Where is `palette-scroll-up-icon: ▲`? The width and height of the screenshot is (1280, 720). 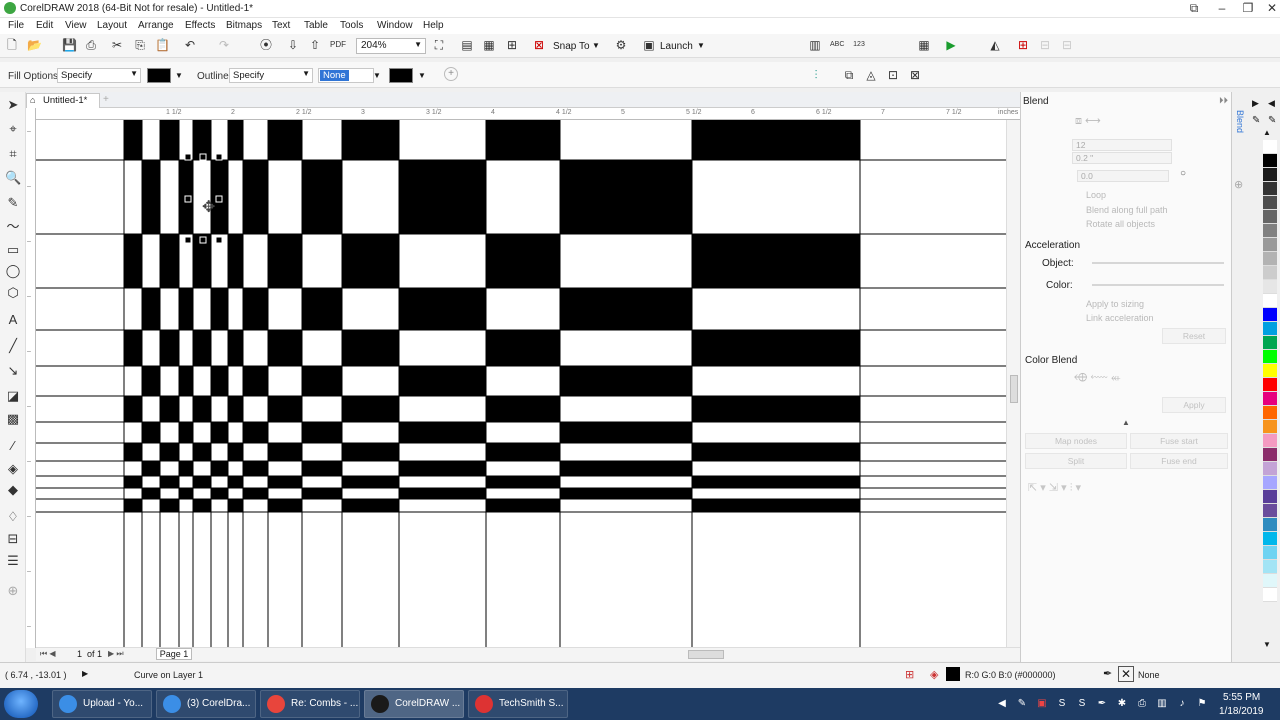 palette-scroll-up-icon: ▲ is located at coordinates (1267, 132).